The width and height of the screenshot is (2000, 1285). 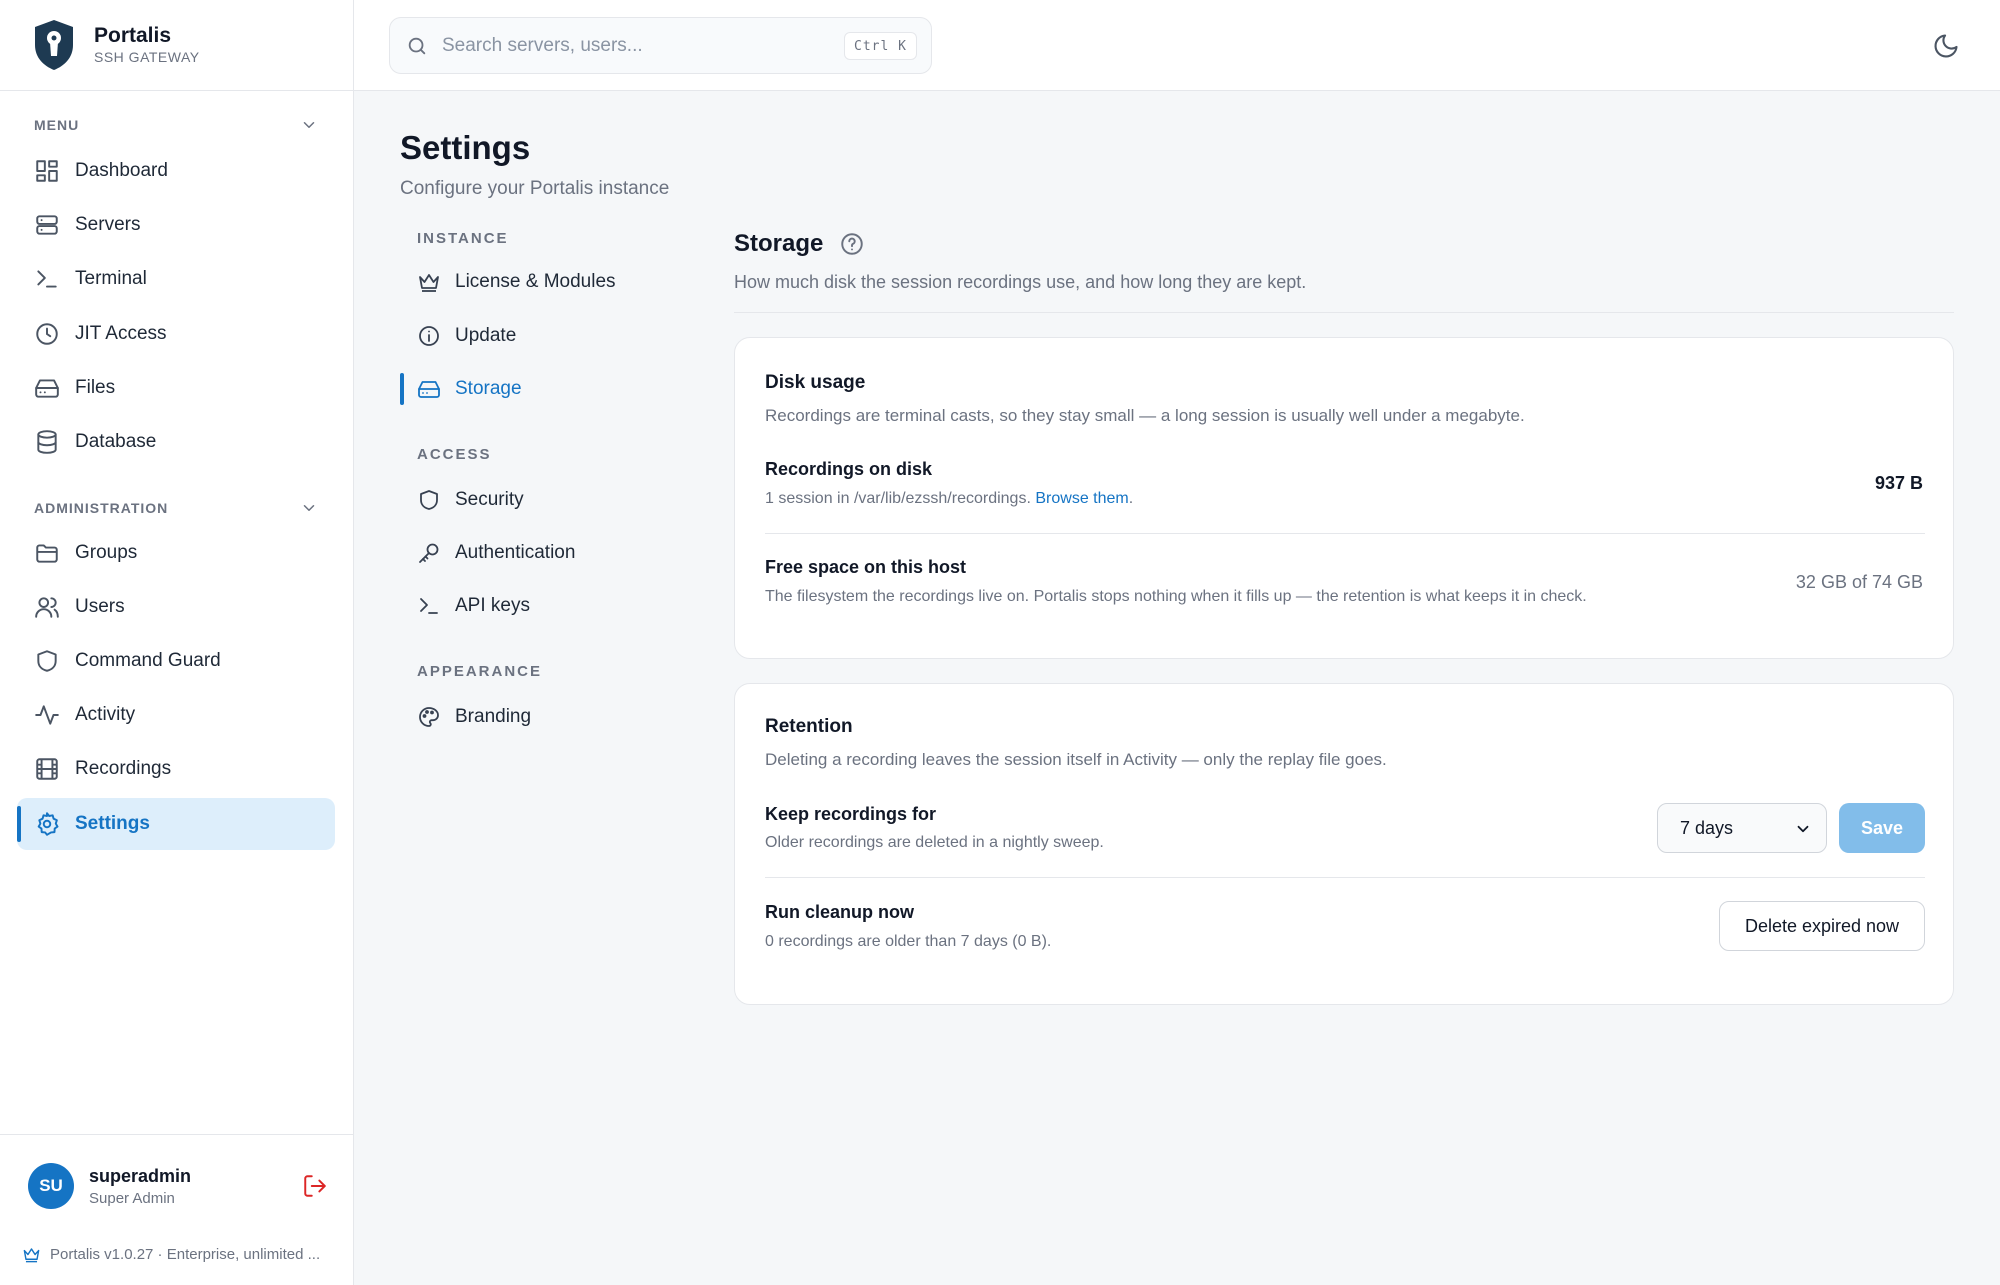 I want to click on sidebar-item-activity: Activity, so click(x=176, y=715).